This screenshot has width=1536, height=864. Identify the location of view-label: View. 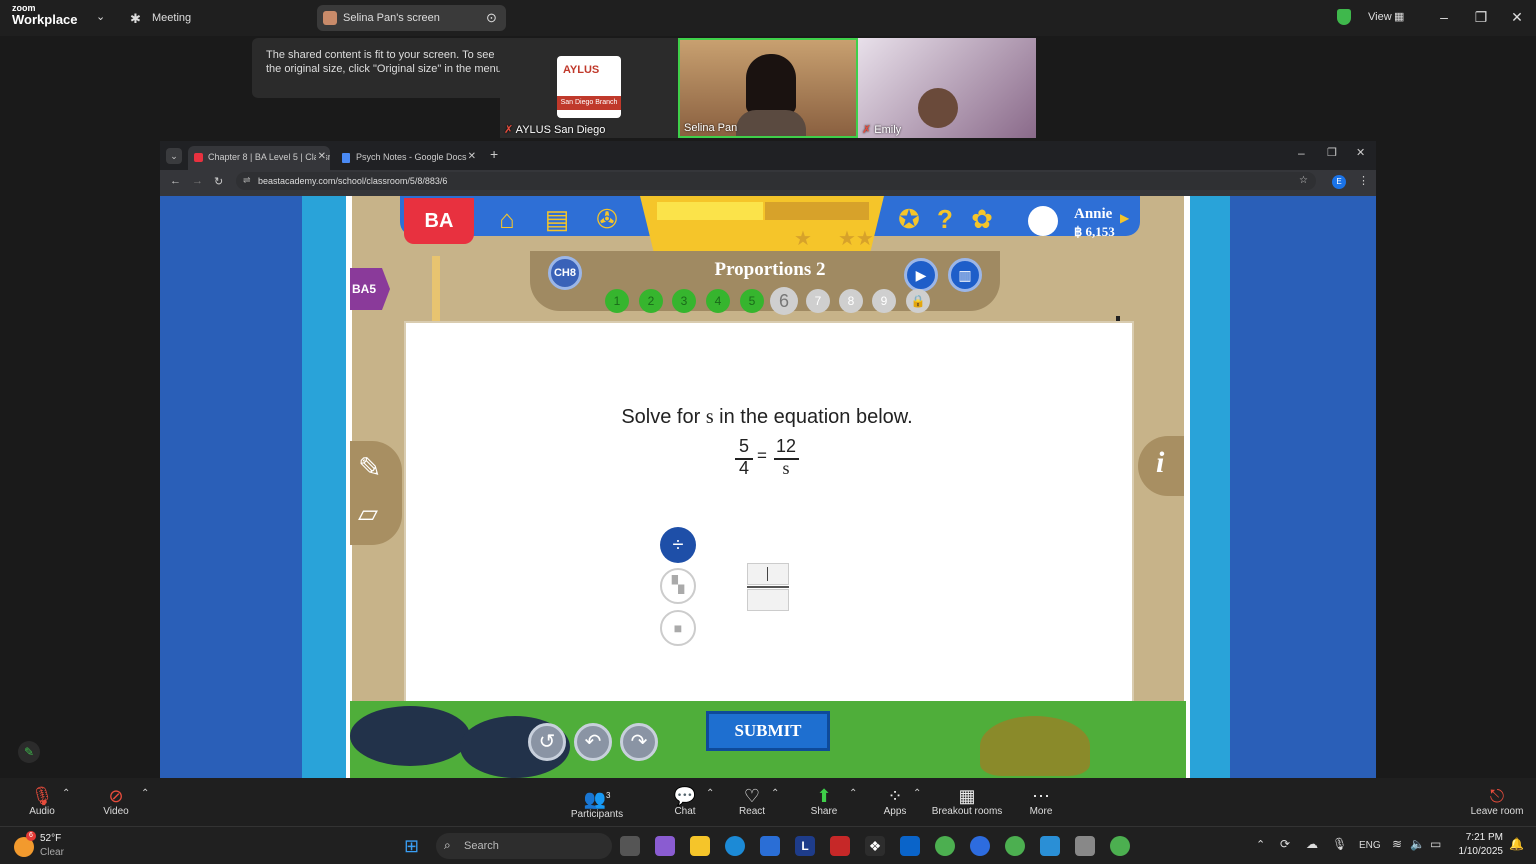
(1380, 17).